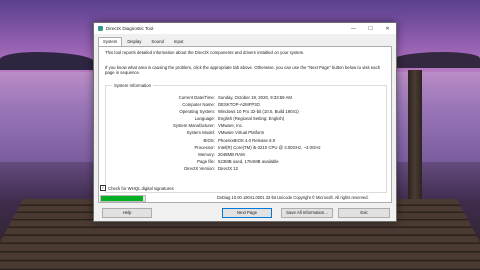  What do you see at coordinates (251, 119) in the screenshot?
I see `info-value: English (Regional Setting: English)` at bounding box center [251, 119].